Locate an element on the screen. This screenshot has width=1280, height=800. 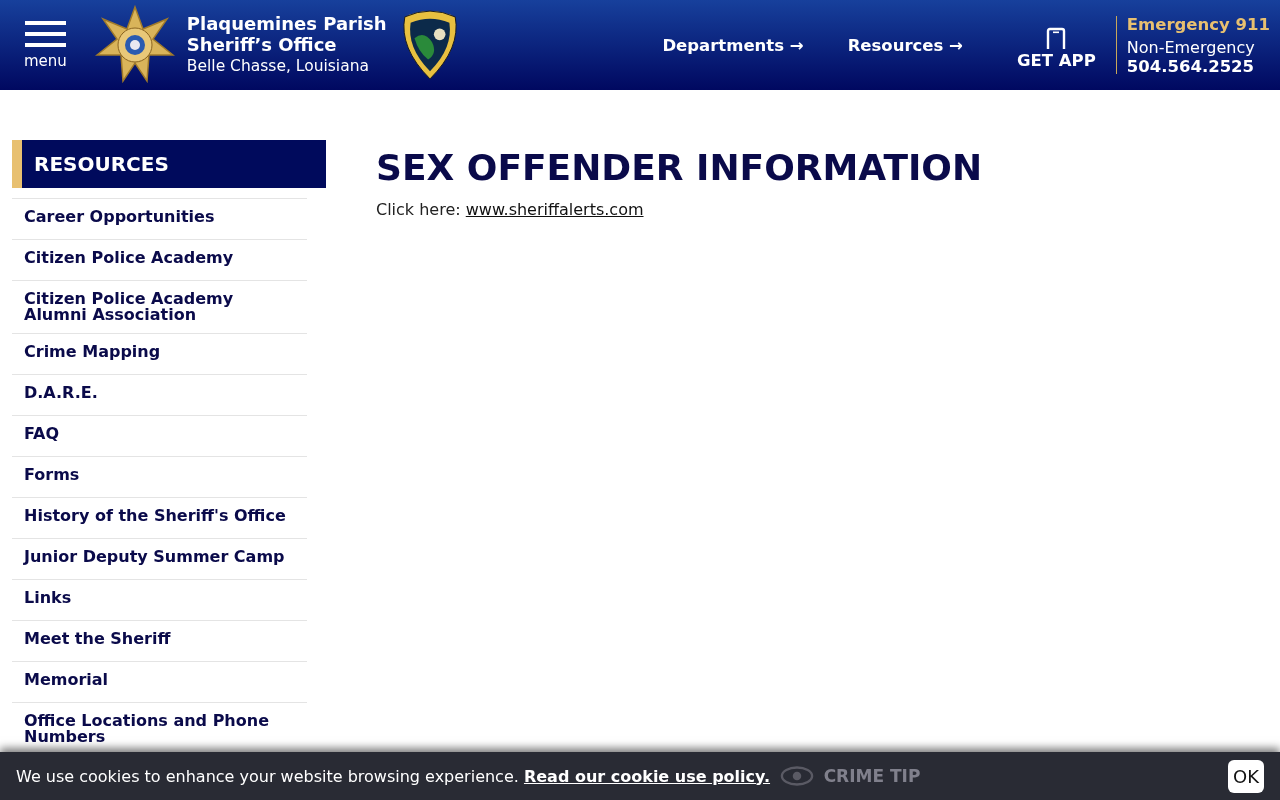
get-app-button: GET APP is located at coordinates (1056, 48).